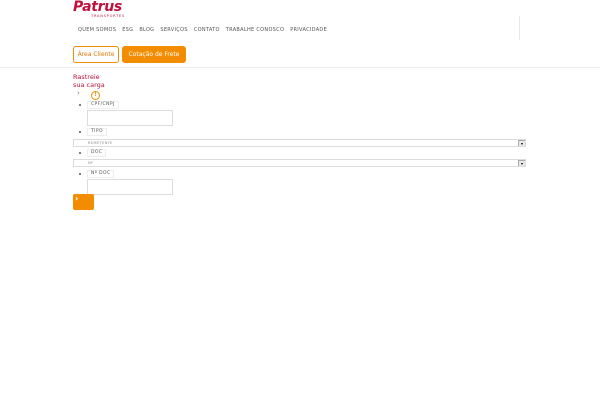  I want to click on logo-text: Patrus, so click(97, 7).